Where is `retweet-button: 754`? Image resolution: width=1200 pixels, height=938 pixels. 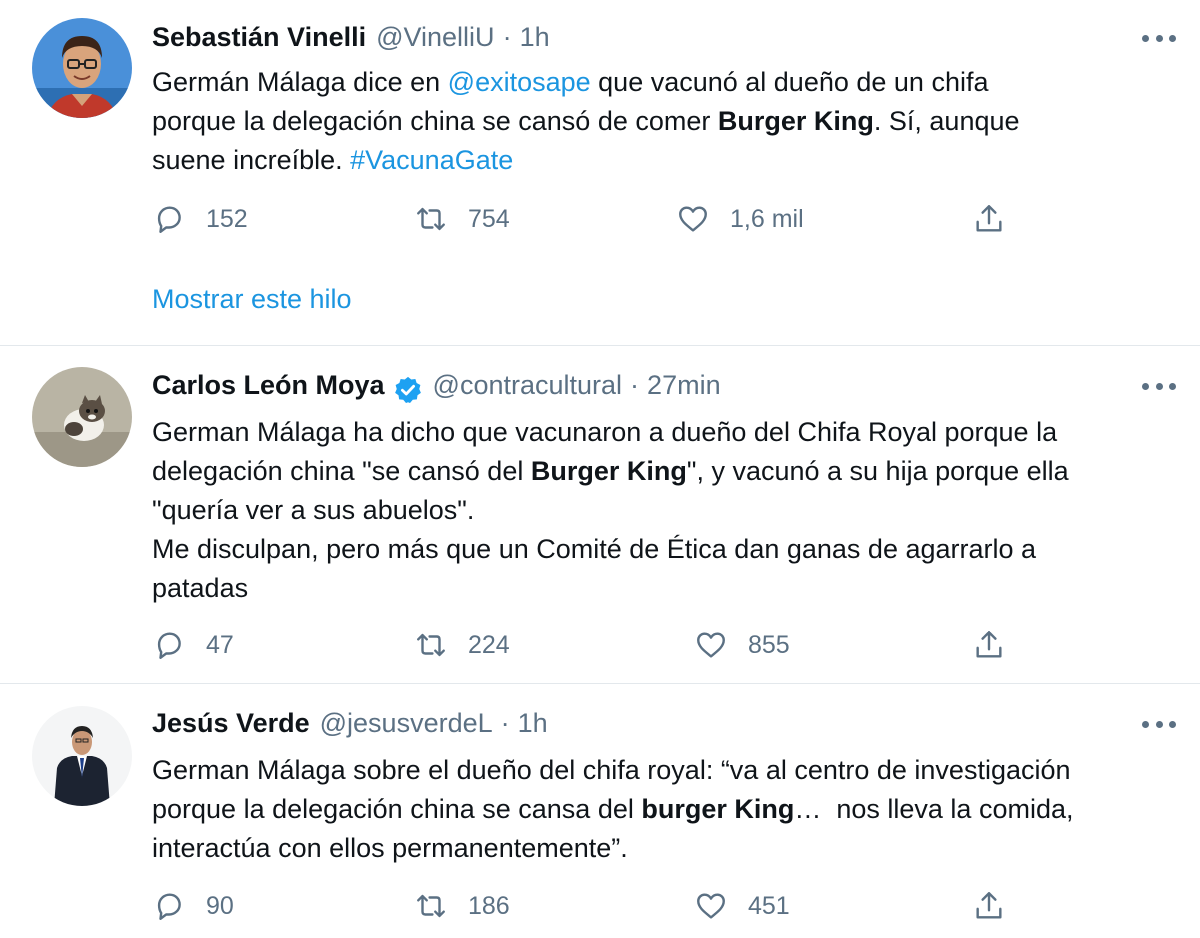
retweet-button: 754 is located at coordinates (462, 219).